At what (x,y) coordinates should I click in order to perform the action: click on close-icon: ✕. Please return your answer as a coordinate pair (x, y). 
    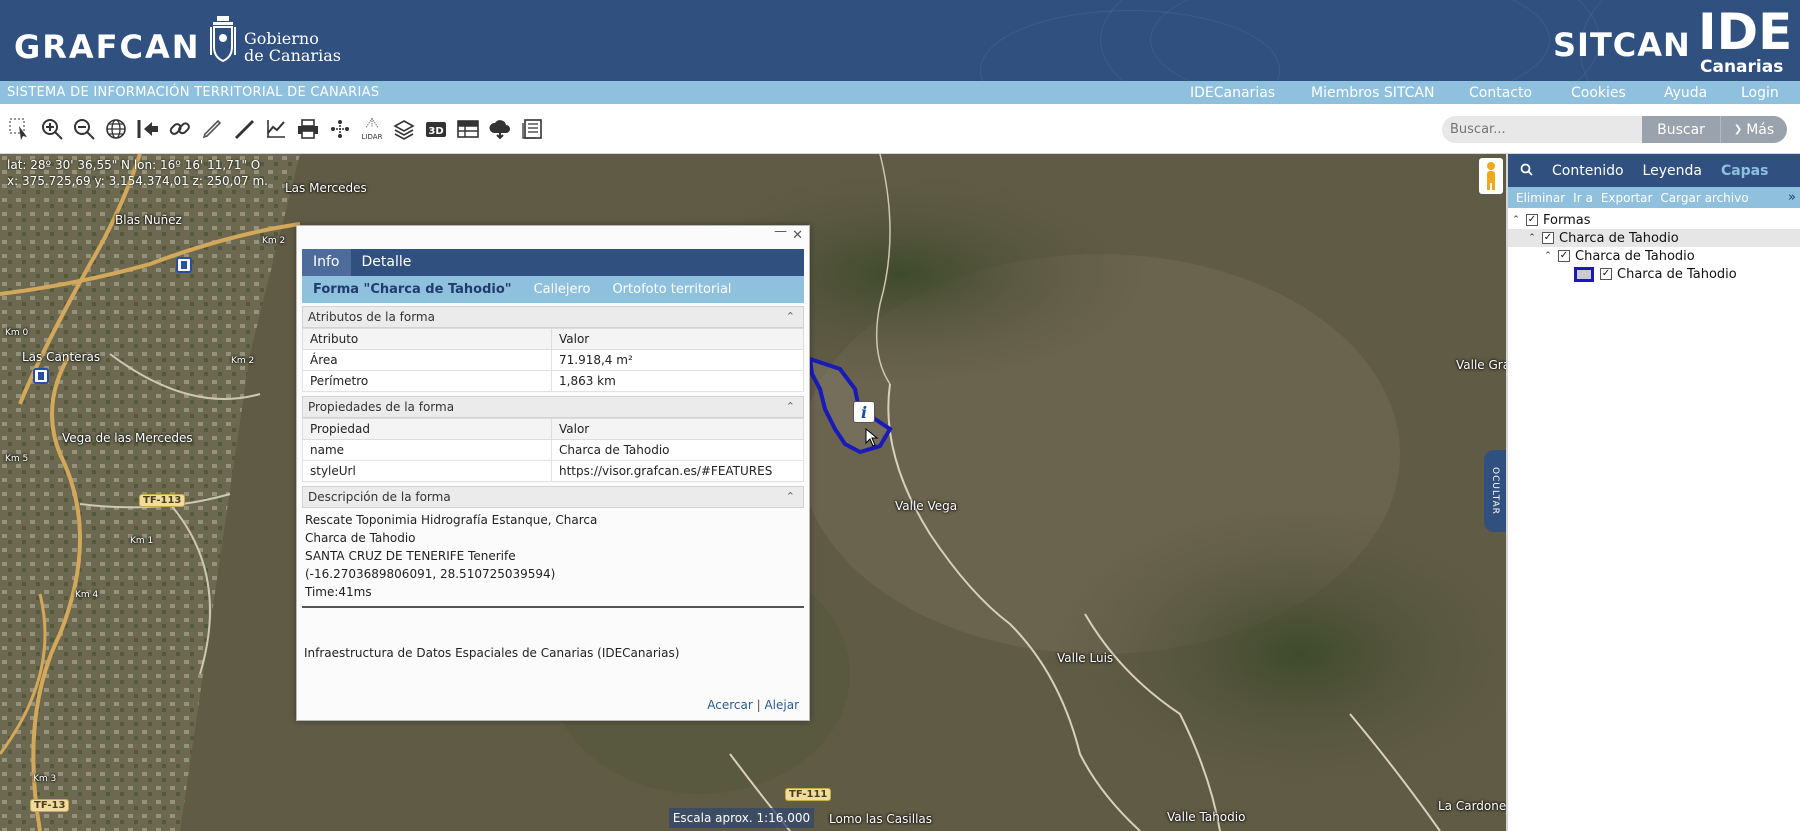
    Looking at the image, I should click on (797, 235).